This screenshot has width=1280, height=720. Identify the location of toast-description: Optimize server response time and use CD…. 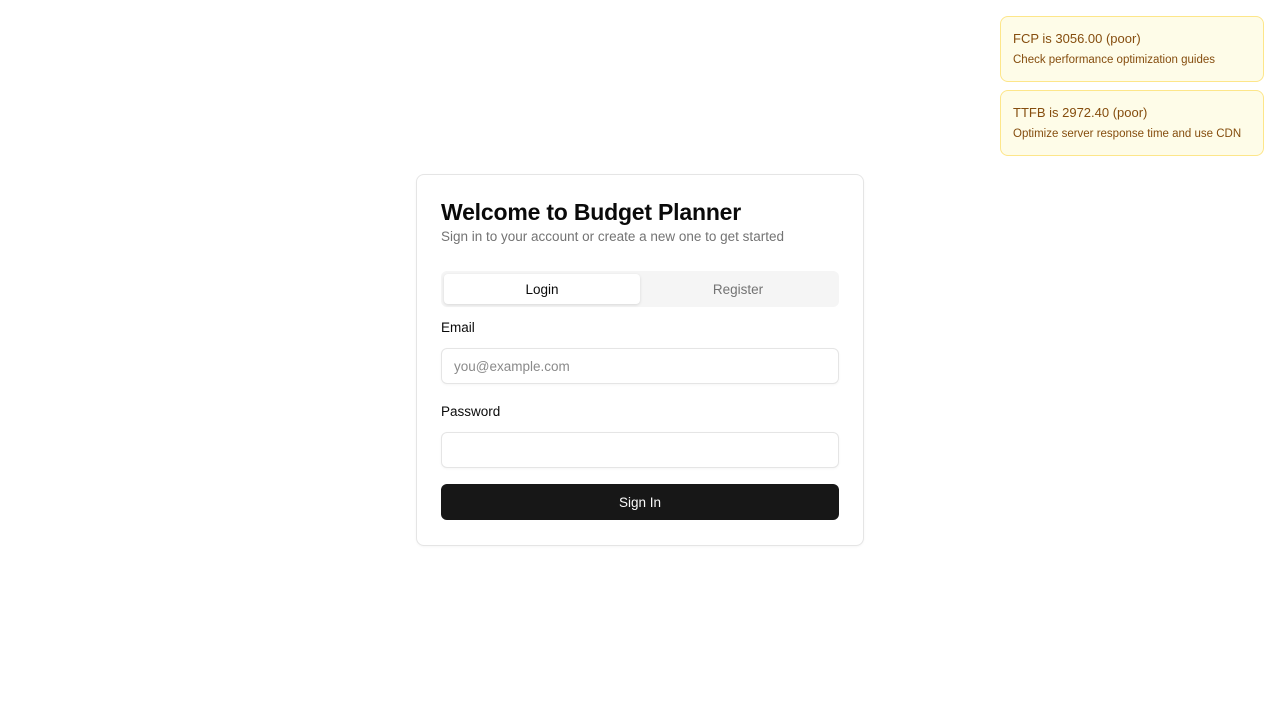
(1127, 134).